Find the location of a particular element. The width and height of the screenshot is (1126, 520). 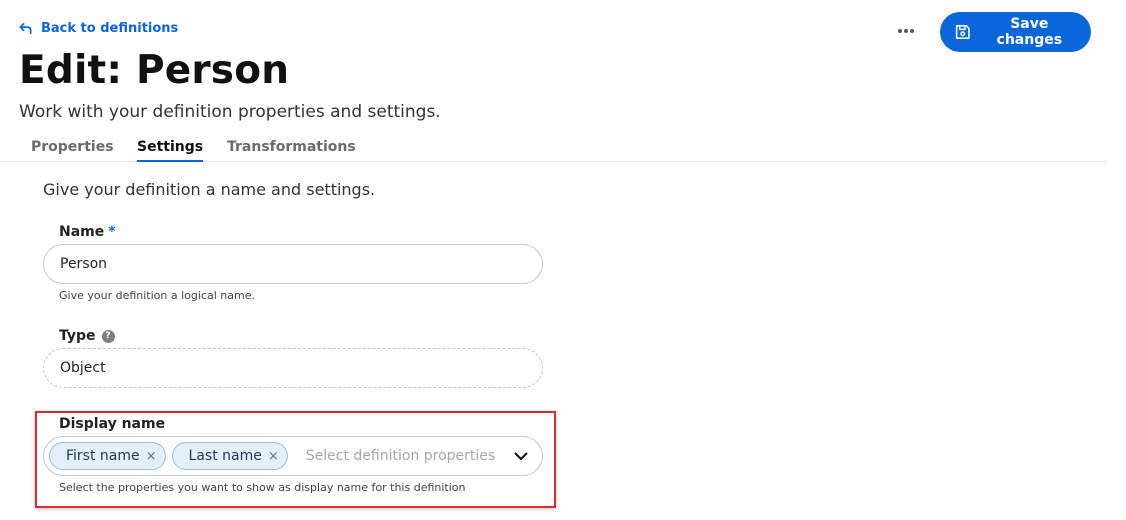

arrow-back-icon is located at coordinates (25, 28).